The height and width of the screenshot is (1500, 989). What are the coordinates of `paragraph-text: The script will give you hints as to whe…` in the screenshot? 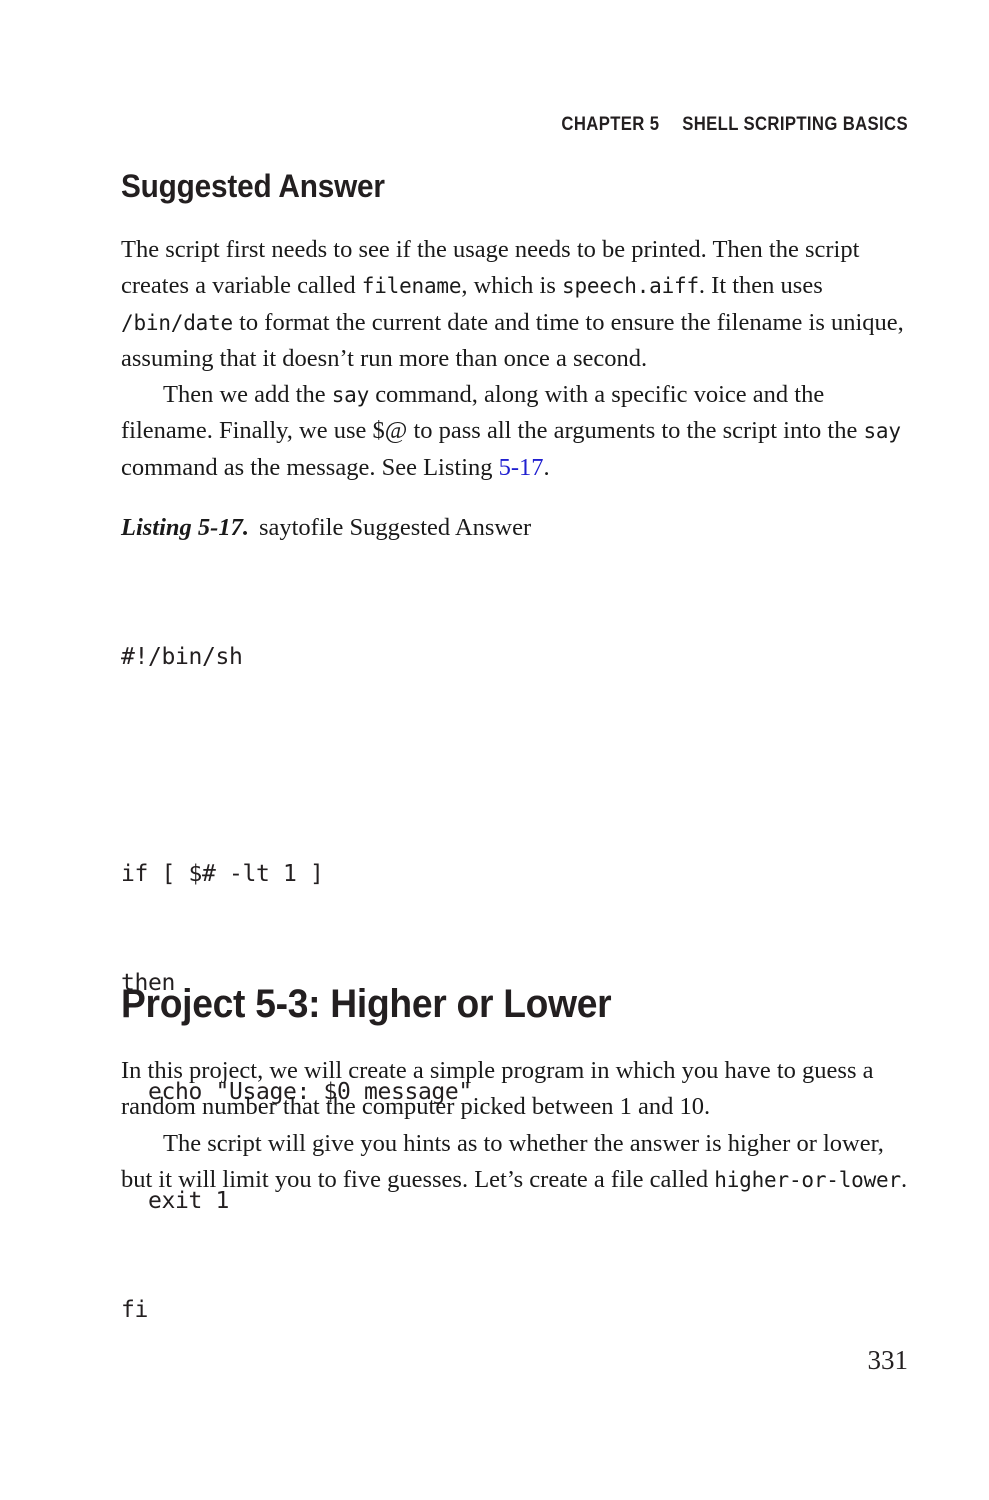 It's located at (516, 1162).